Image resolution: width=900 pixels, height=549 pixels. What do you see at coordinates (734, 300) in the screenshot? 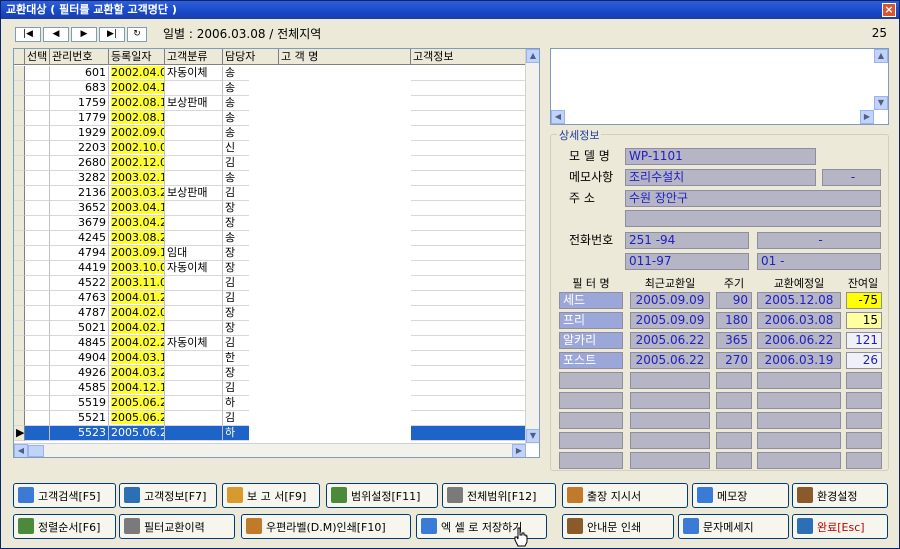
I see `filter-cycle-cell: 90` at bounding box center [734, 300].